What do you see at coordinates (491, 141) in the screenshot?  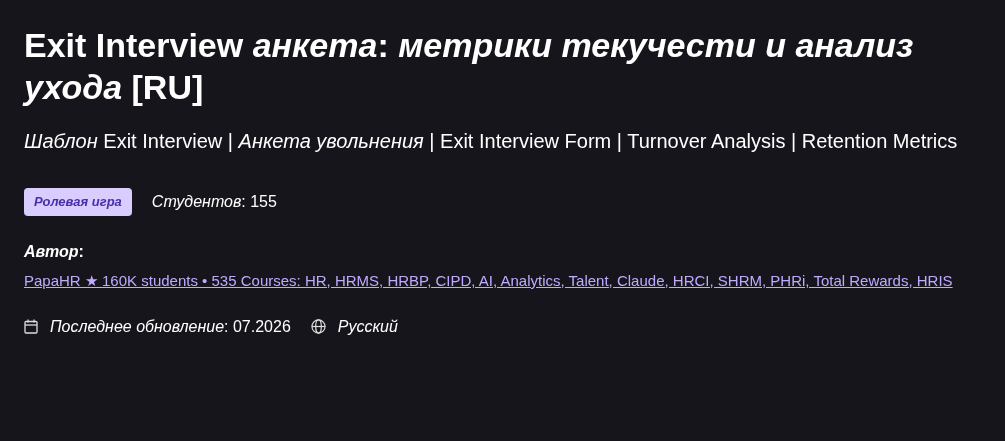 I see `course-subtitle: Шаблон Exit Interview | Анкета увольнения | Exit Interview Form | Turnover Analysis | Retention Metrics` at bounding box center [491, 141].